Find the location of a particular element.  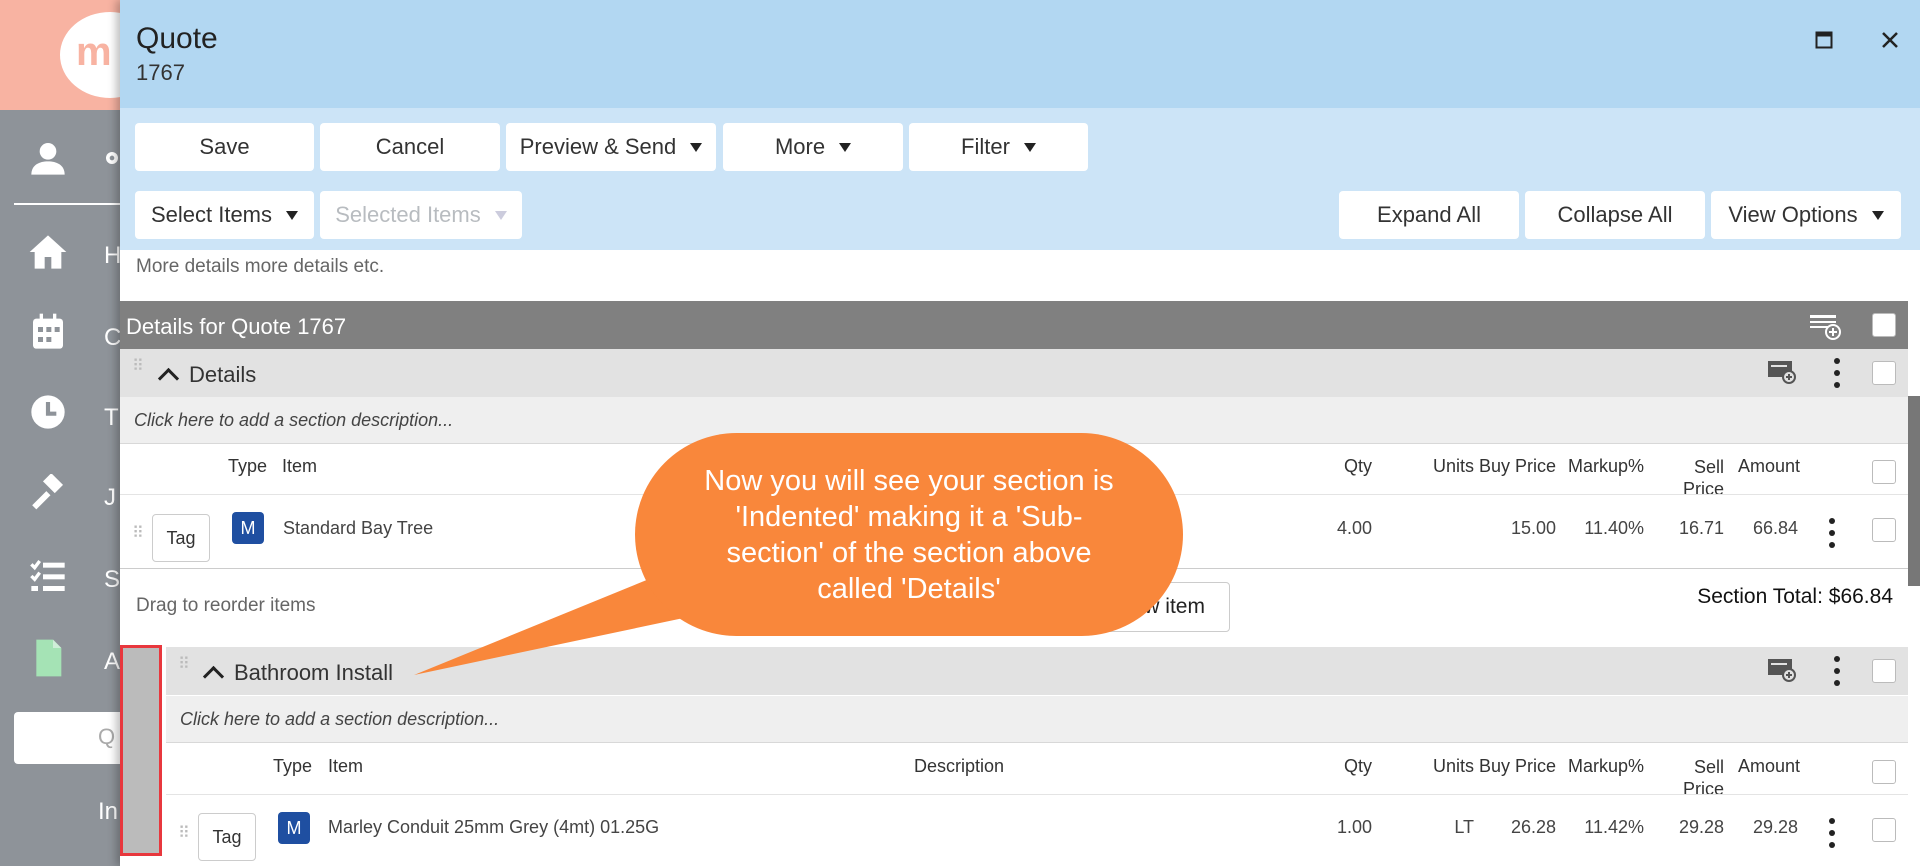

close-icon is located at coordinates (1890, 40).